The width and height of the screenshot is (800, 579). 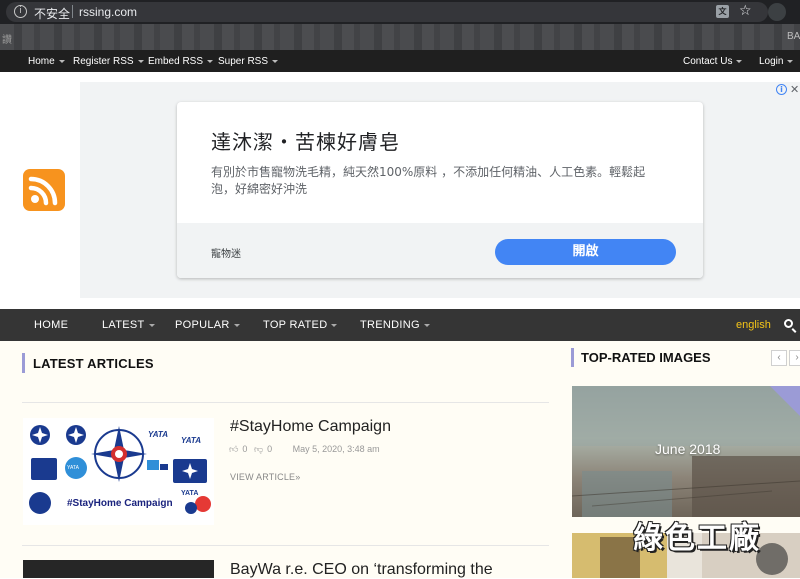 What do you see at coordinates (310, 427) in the screenshot?
I see `article-title: #StayHome Campaign` at bounding box center [310, 427].